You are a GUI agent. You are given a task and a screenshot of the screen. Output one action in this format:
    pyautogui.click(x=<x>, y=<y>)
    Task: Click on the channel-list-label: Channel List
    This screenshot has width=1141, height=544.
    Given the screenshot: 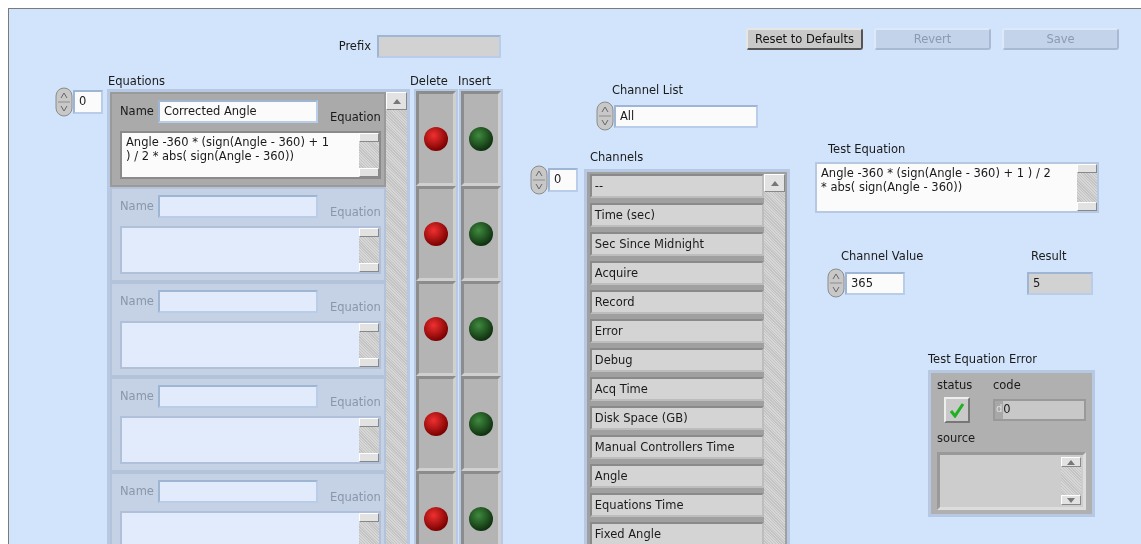 What is the action you would take?
    pyautogui.click(x=648, y=90)
    